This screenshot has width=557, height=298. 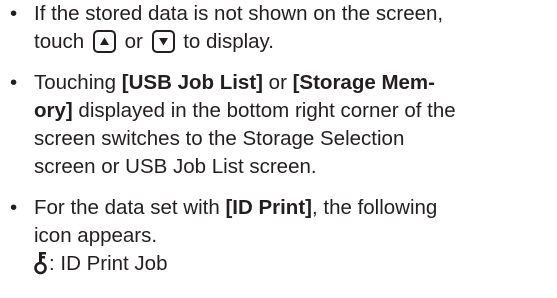 What do you see at coordinates (96, 235) in the screenshot?
I see `bullet-id-text-3: icon appears.` at bounding box center [96, 235].